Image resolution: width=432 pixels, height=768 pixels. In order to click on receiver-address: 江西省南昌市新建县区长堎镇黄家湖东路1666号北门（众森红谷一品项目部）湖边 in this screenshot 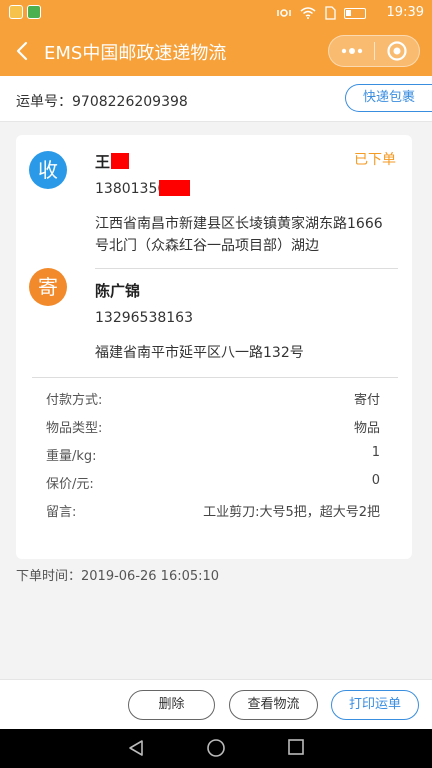, I will do `click(239, 235)`.